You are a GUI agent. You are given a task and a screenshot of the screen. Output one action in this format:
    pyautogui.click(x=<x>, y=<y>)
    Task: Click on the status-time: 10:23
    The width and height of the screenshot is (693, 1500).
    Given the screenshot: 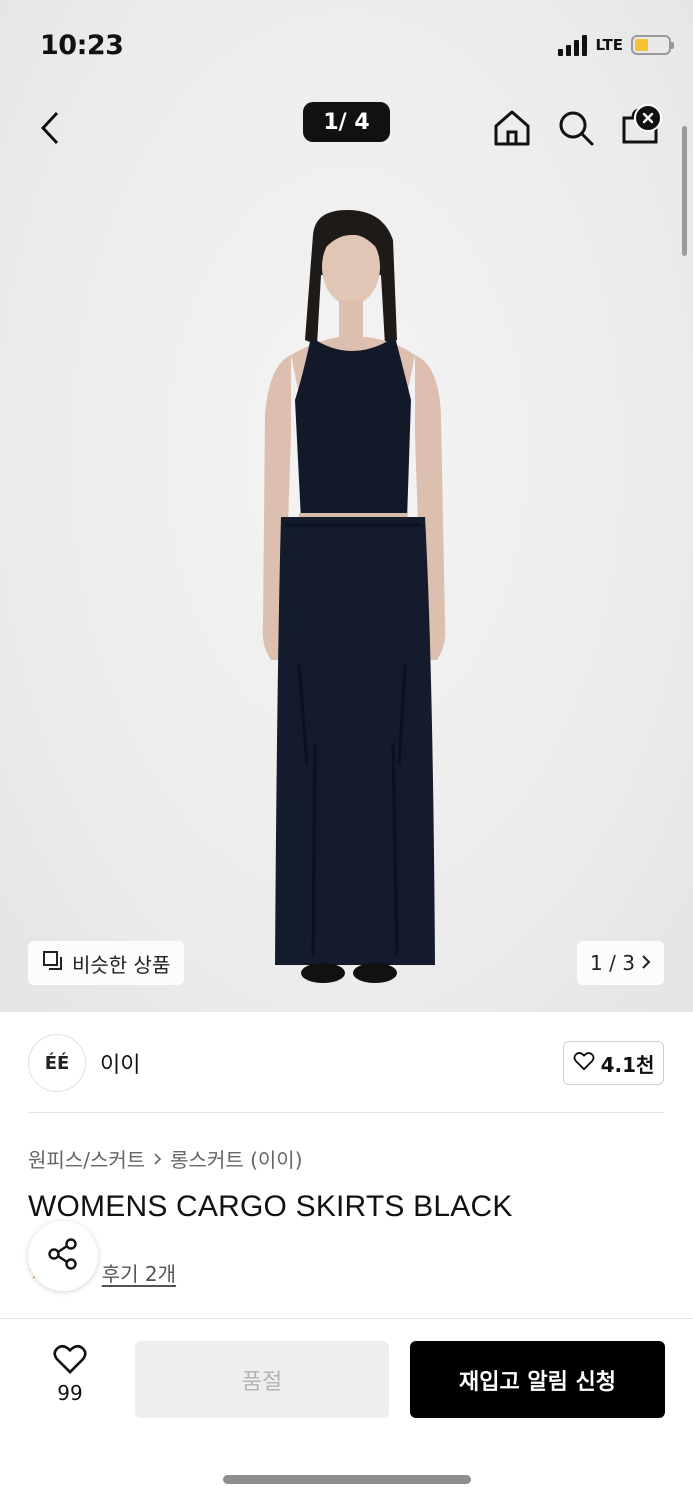 What is the action you would take?
    pyautogui.click(x=82, y=45)
    